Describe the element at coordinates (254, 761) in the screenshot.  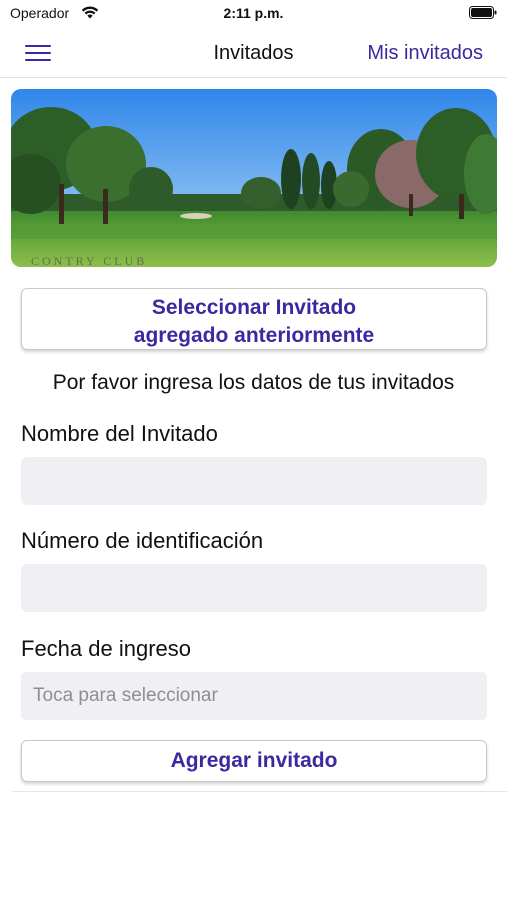
I see `add-guest-button: Agregar invitado` at that location.